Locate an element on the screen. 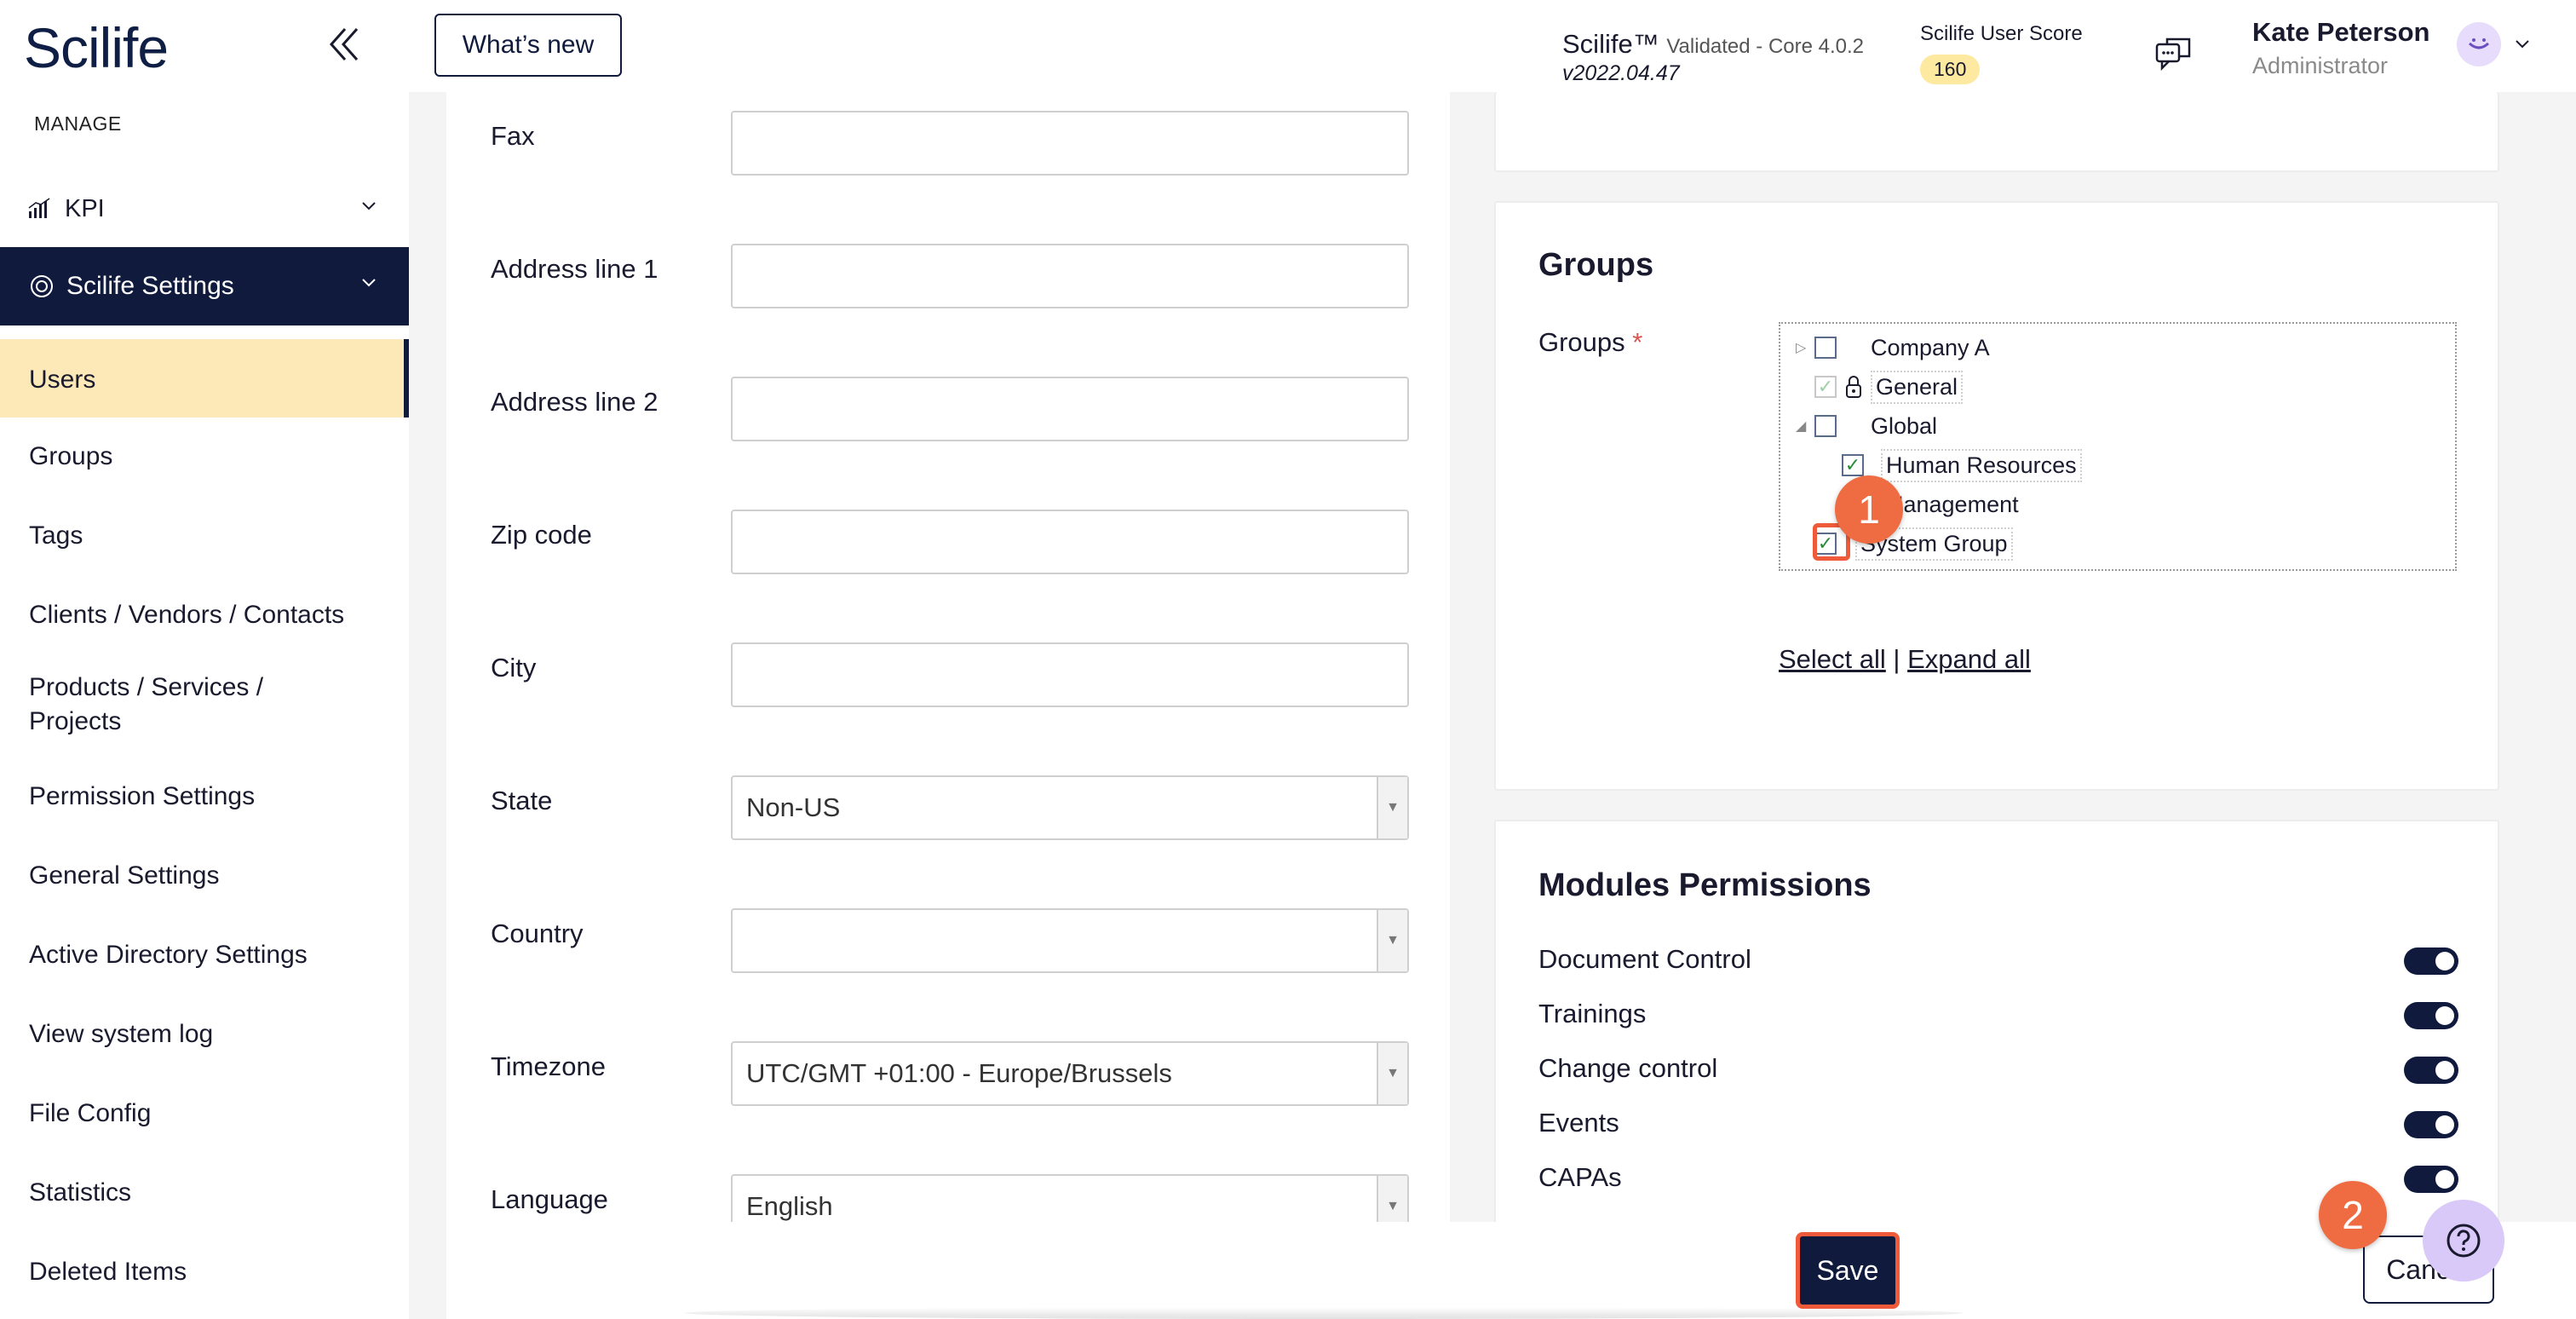 The height and width of the screenshot is (1319, 2576). sidebar-item-file-config: File Config is located at coordinates (205, 1114).